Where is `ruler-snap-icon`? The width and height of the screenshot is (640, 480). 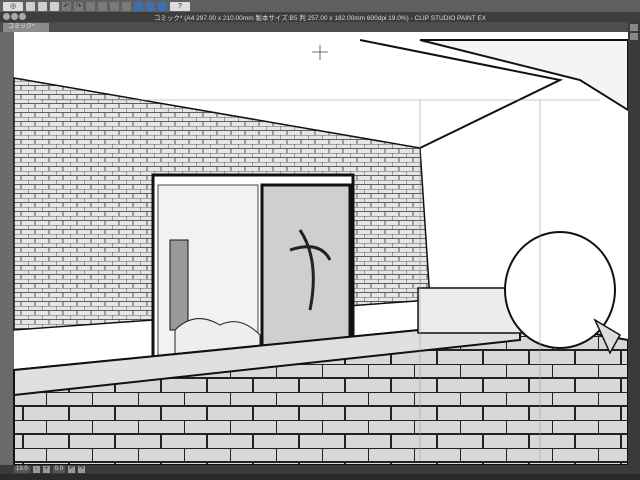
ruler-snap-icon is located at coordinates (138, 6).